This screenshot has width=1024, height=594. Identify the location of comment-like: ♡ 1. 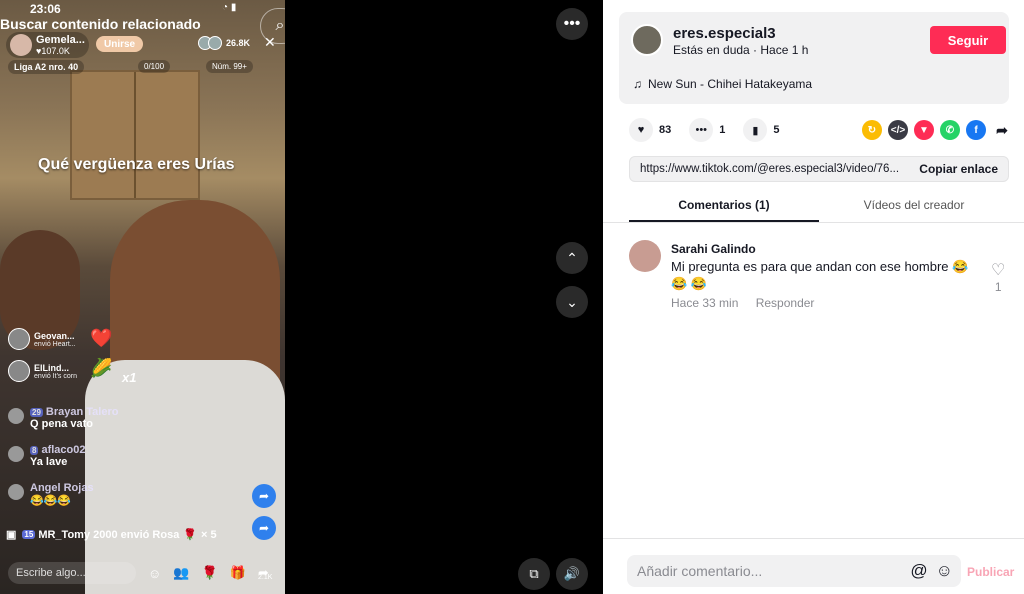
(998, 277).